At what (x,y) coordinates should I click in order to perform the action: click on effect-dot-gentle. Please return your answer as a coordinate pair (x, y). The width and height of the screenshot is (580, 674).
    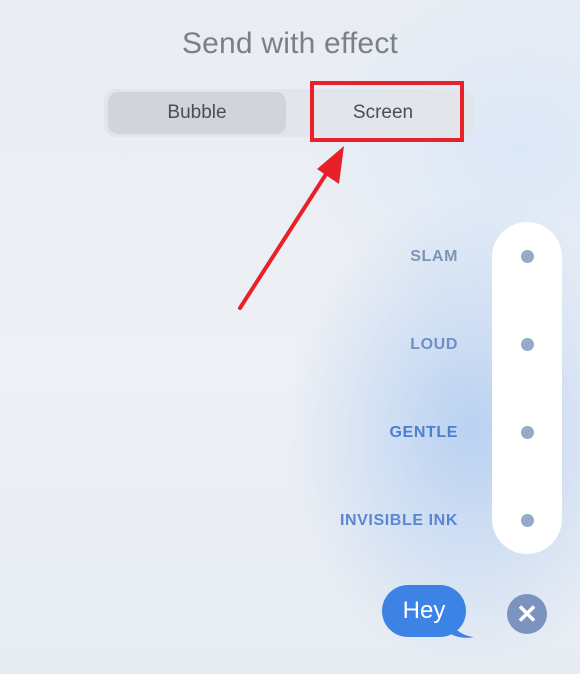
    Looking at the image, I should click on (527, 432).